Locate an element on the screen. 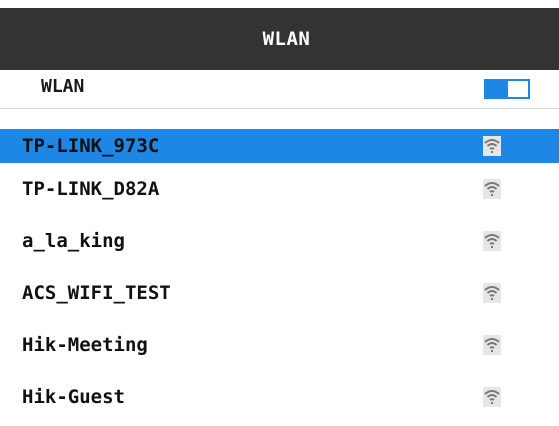  wlan-toggle-row: WLAN is located at coordinates (279, 89).